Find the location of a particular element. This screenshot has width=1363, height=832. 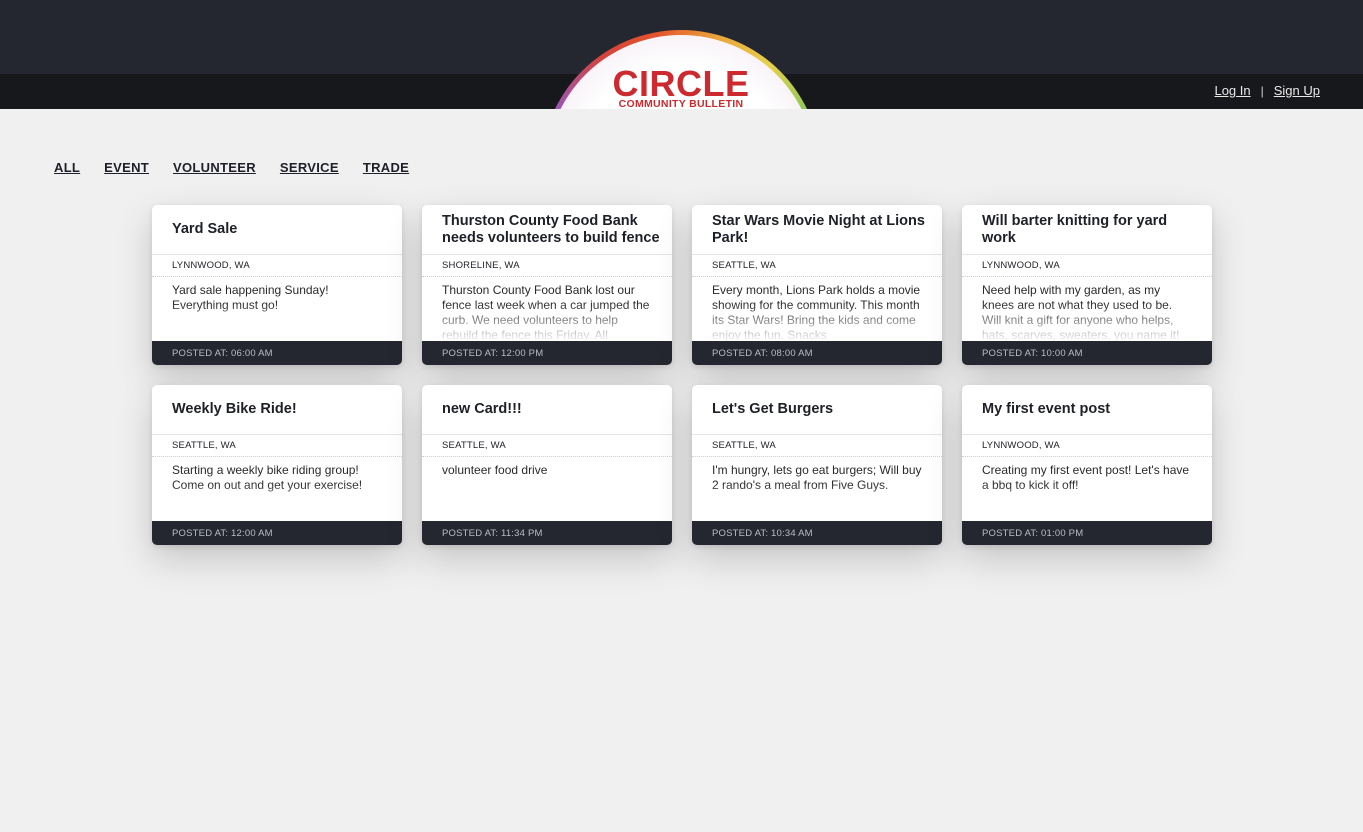

card-footer: POSTED AT: 08:00 AM is located at coordinates (817, 353).